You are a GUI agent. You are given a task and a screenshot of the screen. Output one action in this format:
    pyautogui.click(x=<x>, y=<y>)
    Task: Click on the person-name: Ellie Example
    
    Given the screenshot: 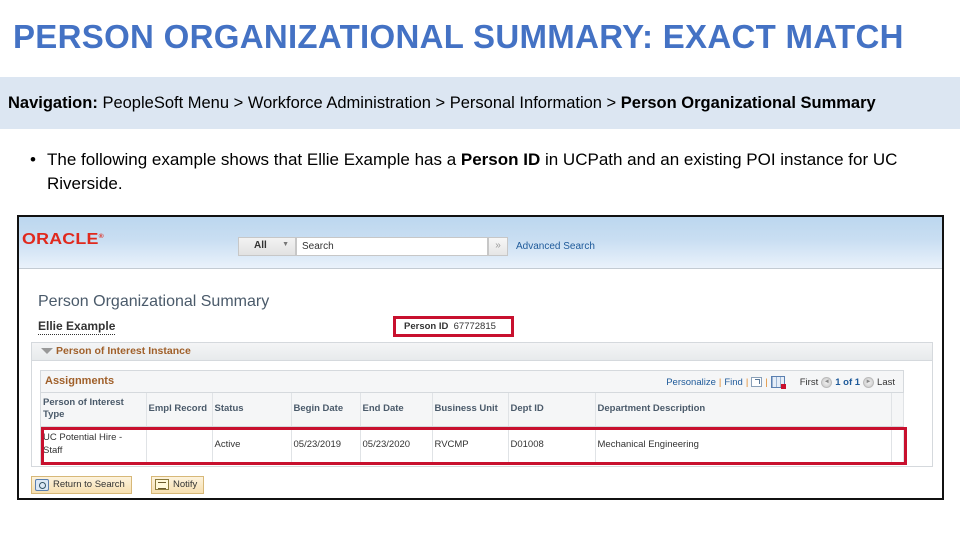 What is the action you would take?
    pyautogui.click(x=77, y=327)
    